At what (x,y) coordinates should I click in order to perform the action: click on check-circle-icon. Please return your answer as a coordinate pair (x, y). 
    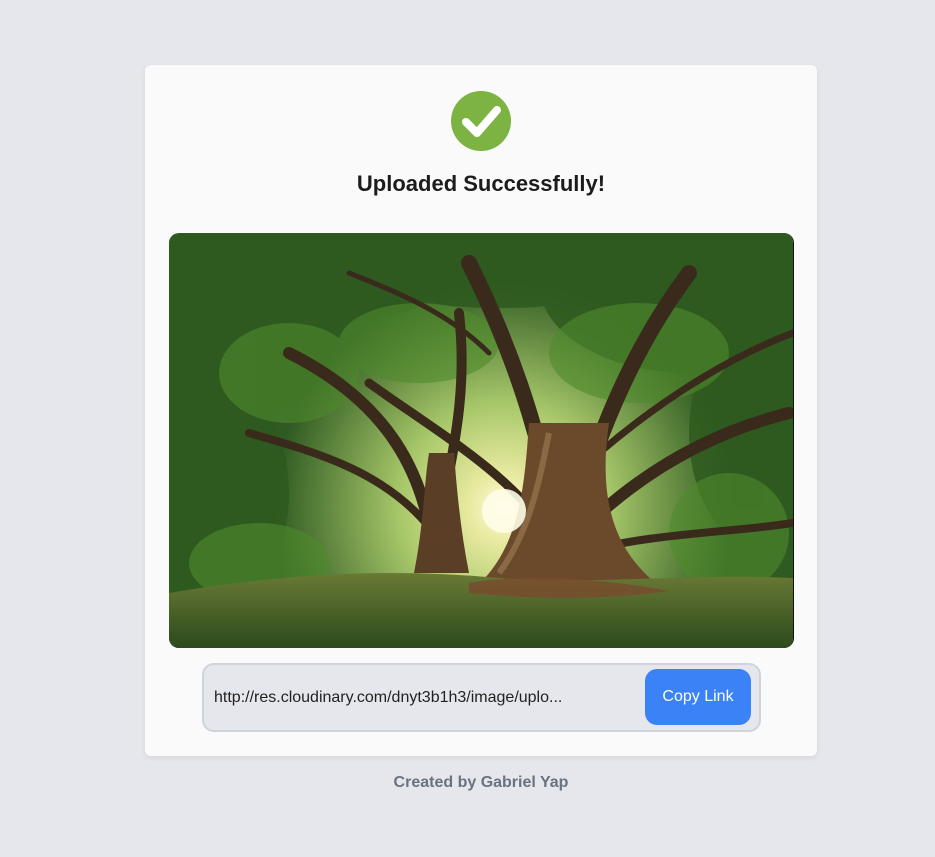
    Looking at the image, I should click on (481, 121).